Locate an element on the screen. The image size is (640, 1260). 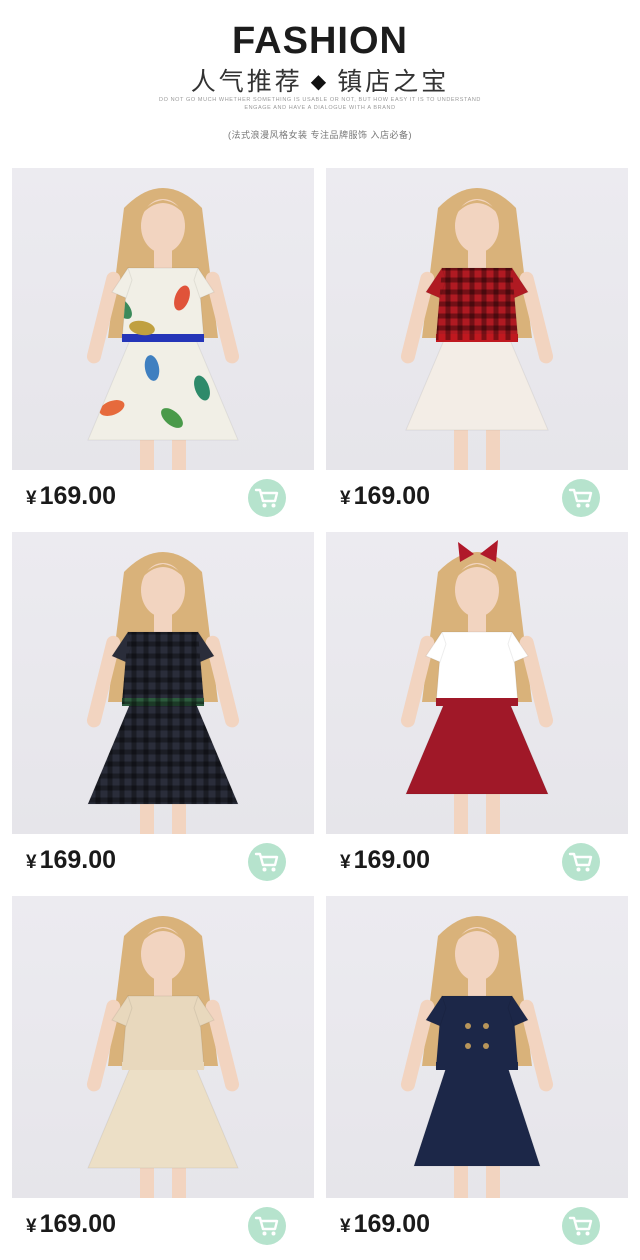
subtitle-right: 镇店之宝 is located at coordinates (393, 81).